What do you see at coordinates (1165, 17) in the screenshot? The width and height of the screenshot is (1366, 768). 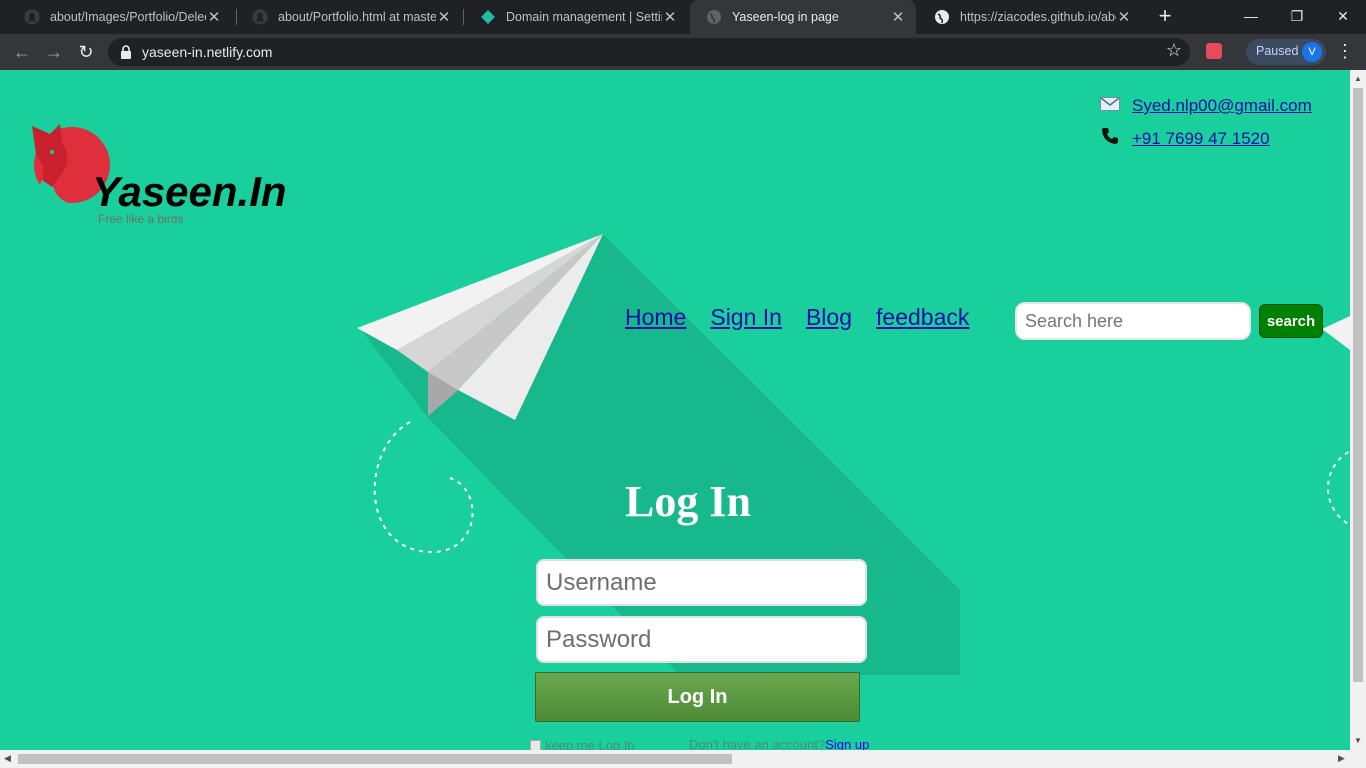 I see `new-tab-button: +` at bounding box center [1165, 17].